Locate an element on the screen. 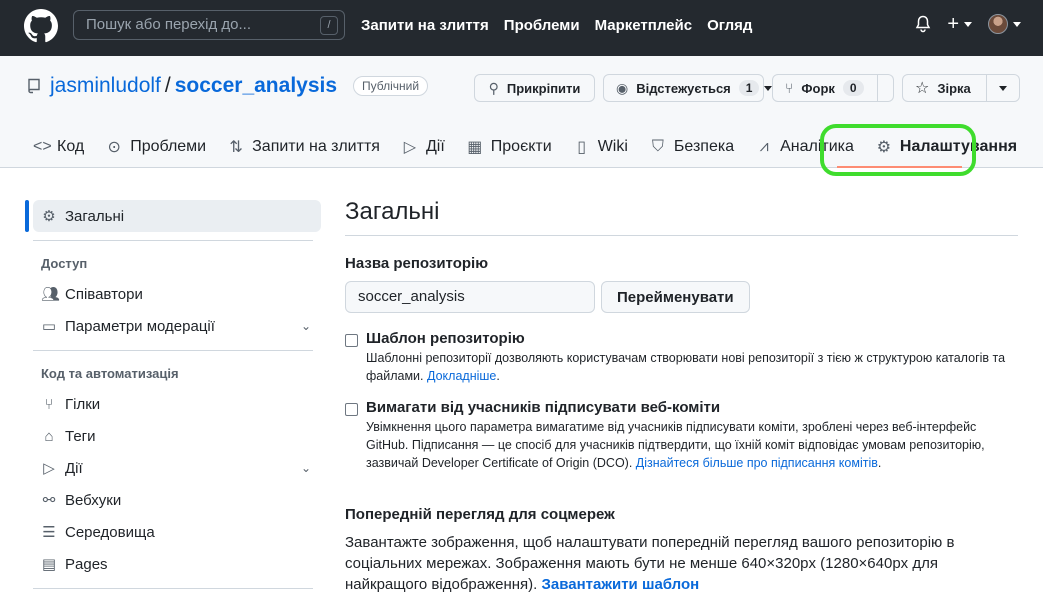 Image resolution: width=1043 pixels, height=596 pixels. sidebar-item-general: ⚙ Загальні is located at coordinates (177, 216).